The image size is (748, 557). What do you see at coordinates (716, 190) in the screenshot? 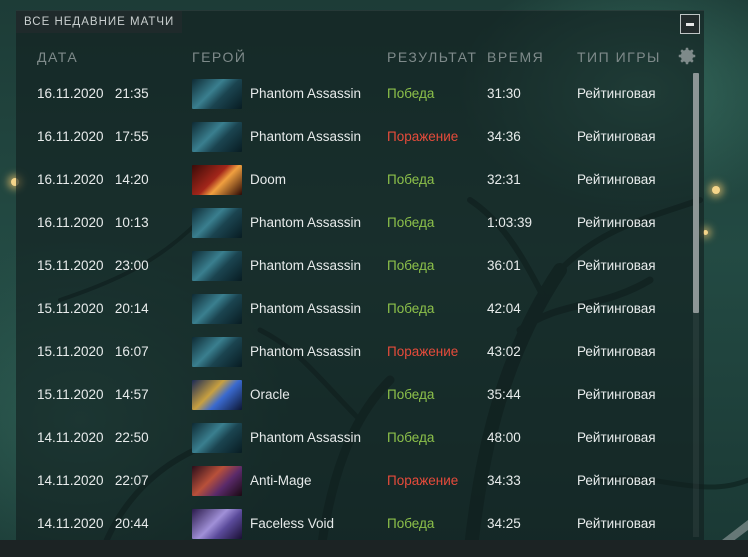
I see `firefly-light` at bounding box center [716, 190].